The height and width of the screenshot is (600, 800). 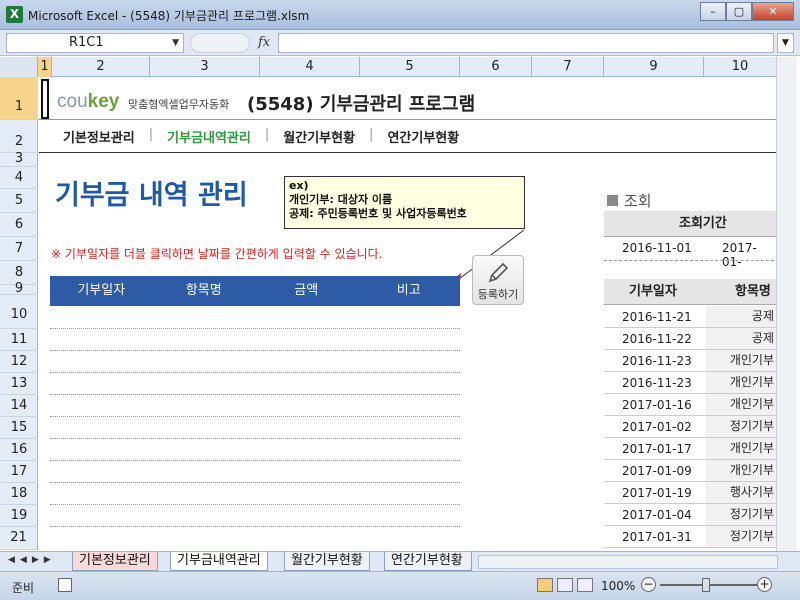 I want to click on excel-app-icon: X, so click(x=14, y=14).